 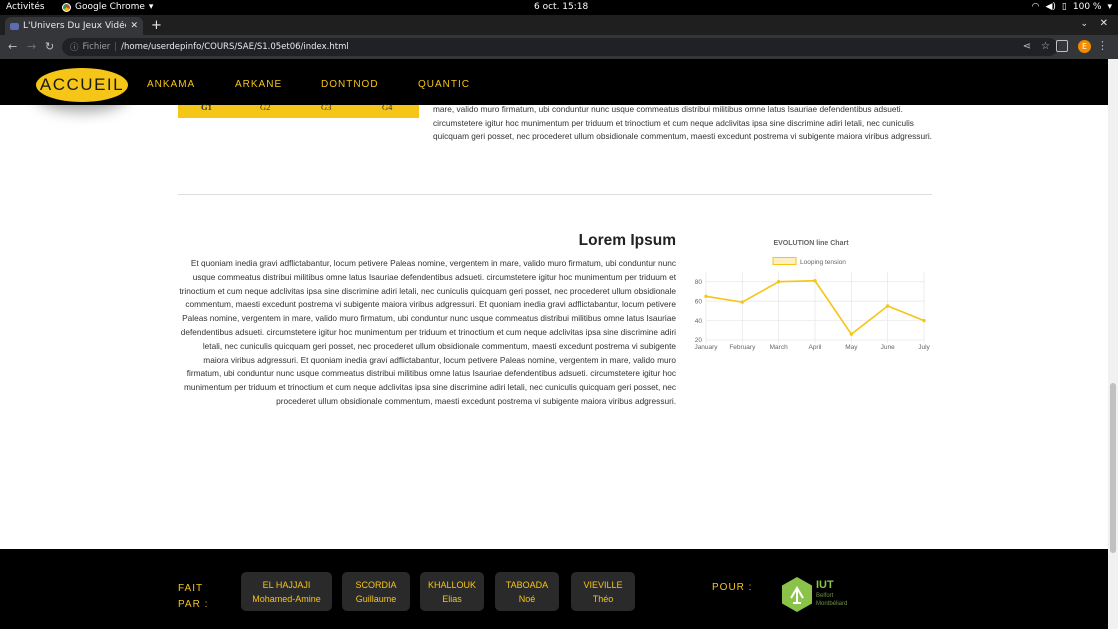 What do you see at coordinates (193, 604) in the screenshot?
I see `made-by-line2: PAR :` at bounding box center [193, 604].